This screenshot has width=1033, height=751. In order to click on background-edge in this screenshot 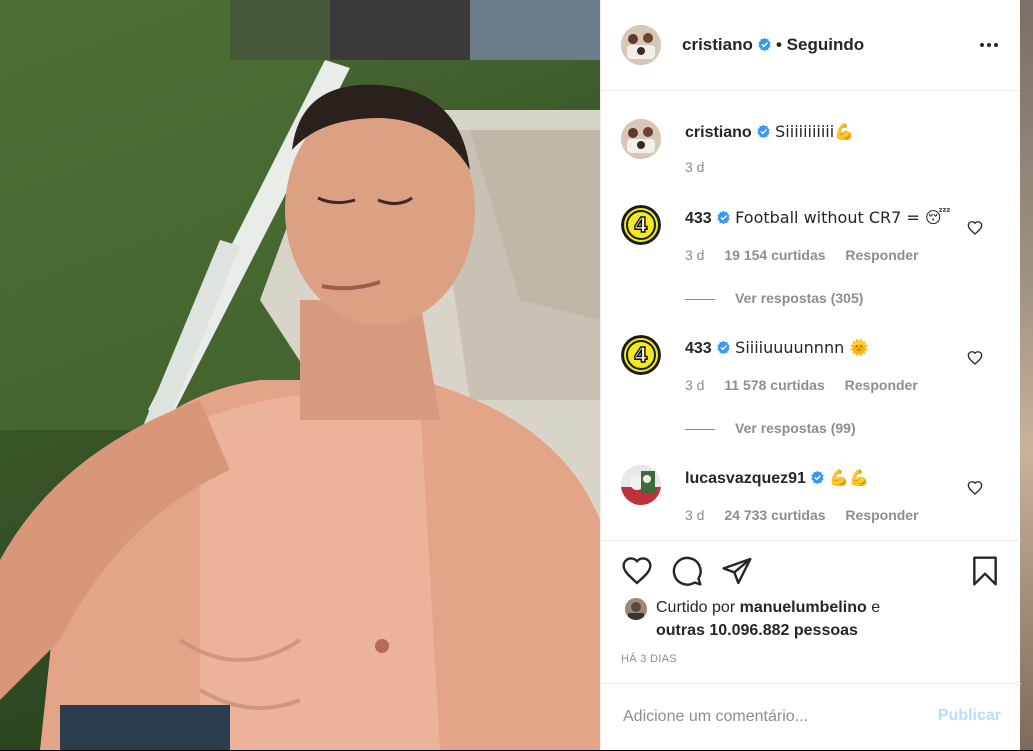, I will do `click(1026, 375)`.